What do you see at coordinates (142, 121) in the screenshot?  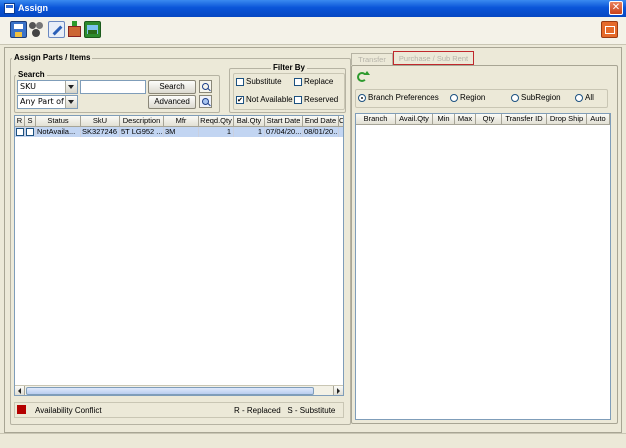 I see `col-description: Description` at bounding box center [142, 121].